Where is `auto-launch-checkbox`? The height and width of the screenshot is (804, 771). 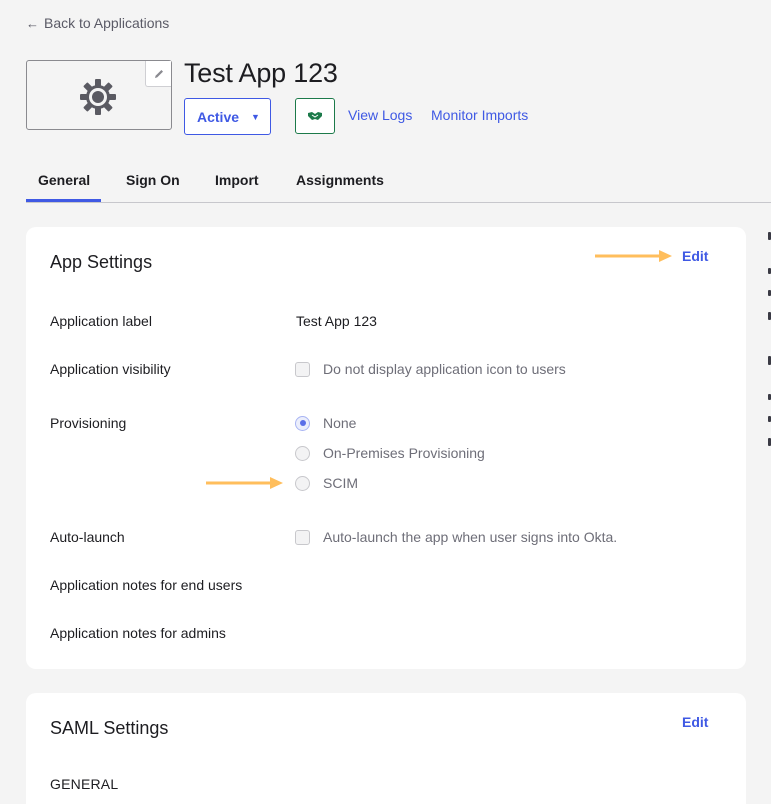
auto-launch-checkbox is located at coordinates (302, 537).